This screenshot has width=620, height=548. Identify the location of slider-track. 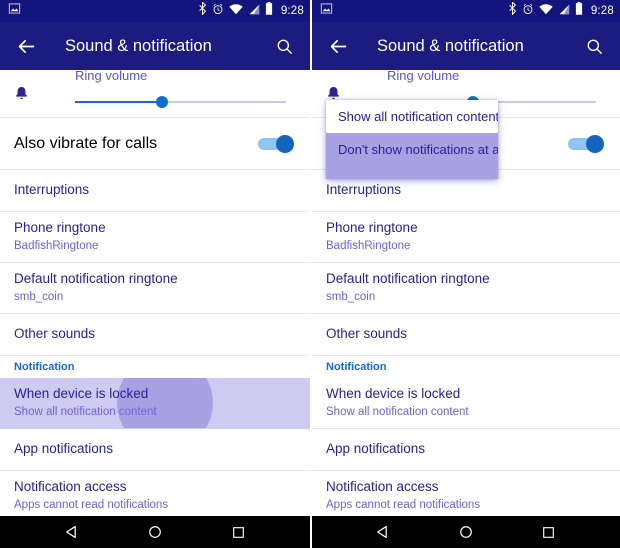
(180, 102).